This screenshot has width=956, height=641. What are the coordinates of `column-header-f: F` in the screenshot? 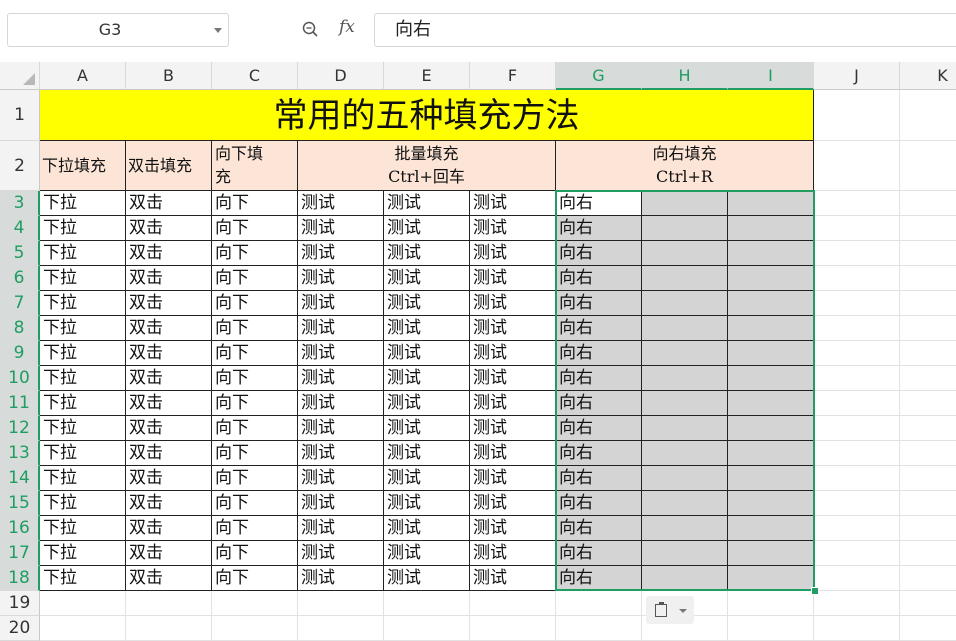 It's located at (513, 76).